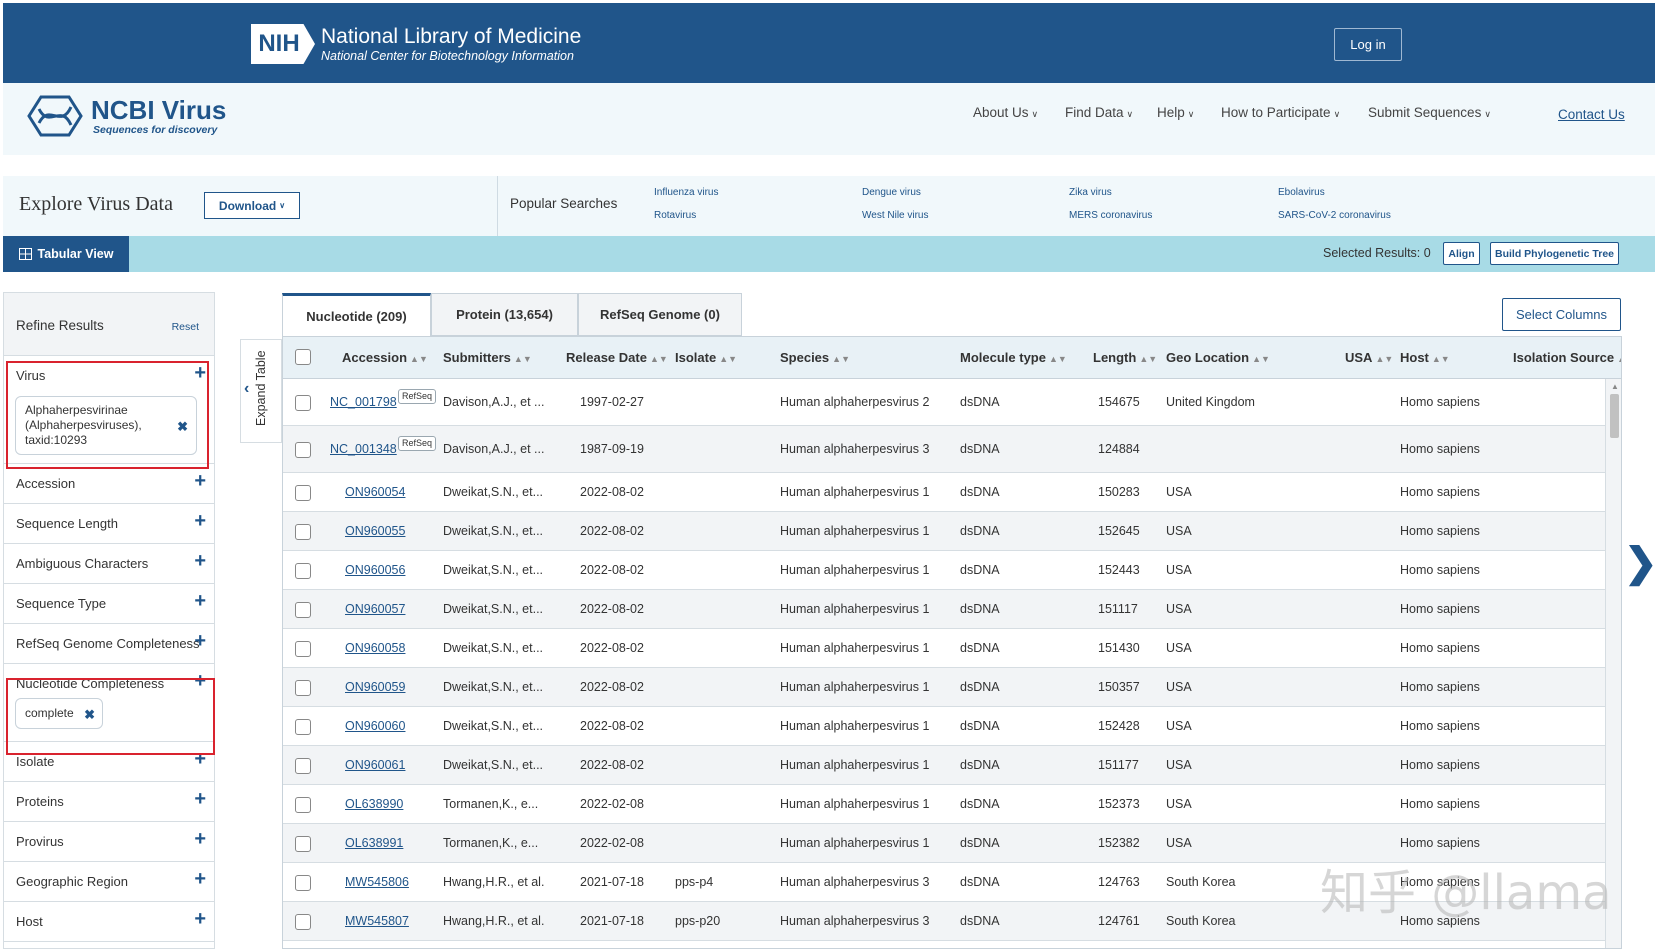  Describe the element at coordinates (1591, 114) in the screenshot. I see `contact-us-link: Contact Us` at that location.